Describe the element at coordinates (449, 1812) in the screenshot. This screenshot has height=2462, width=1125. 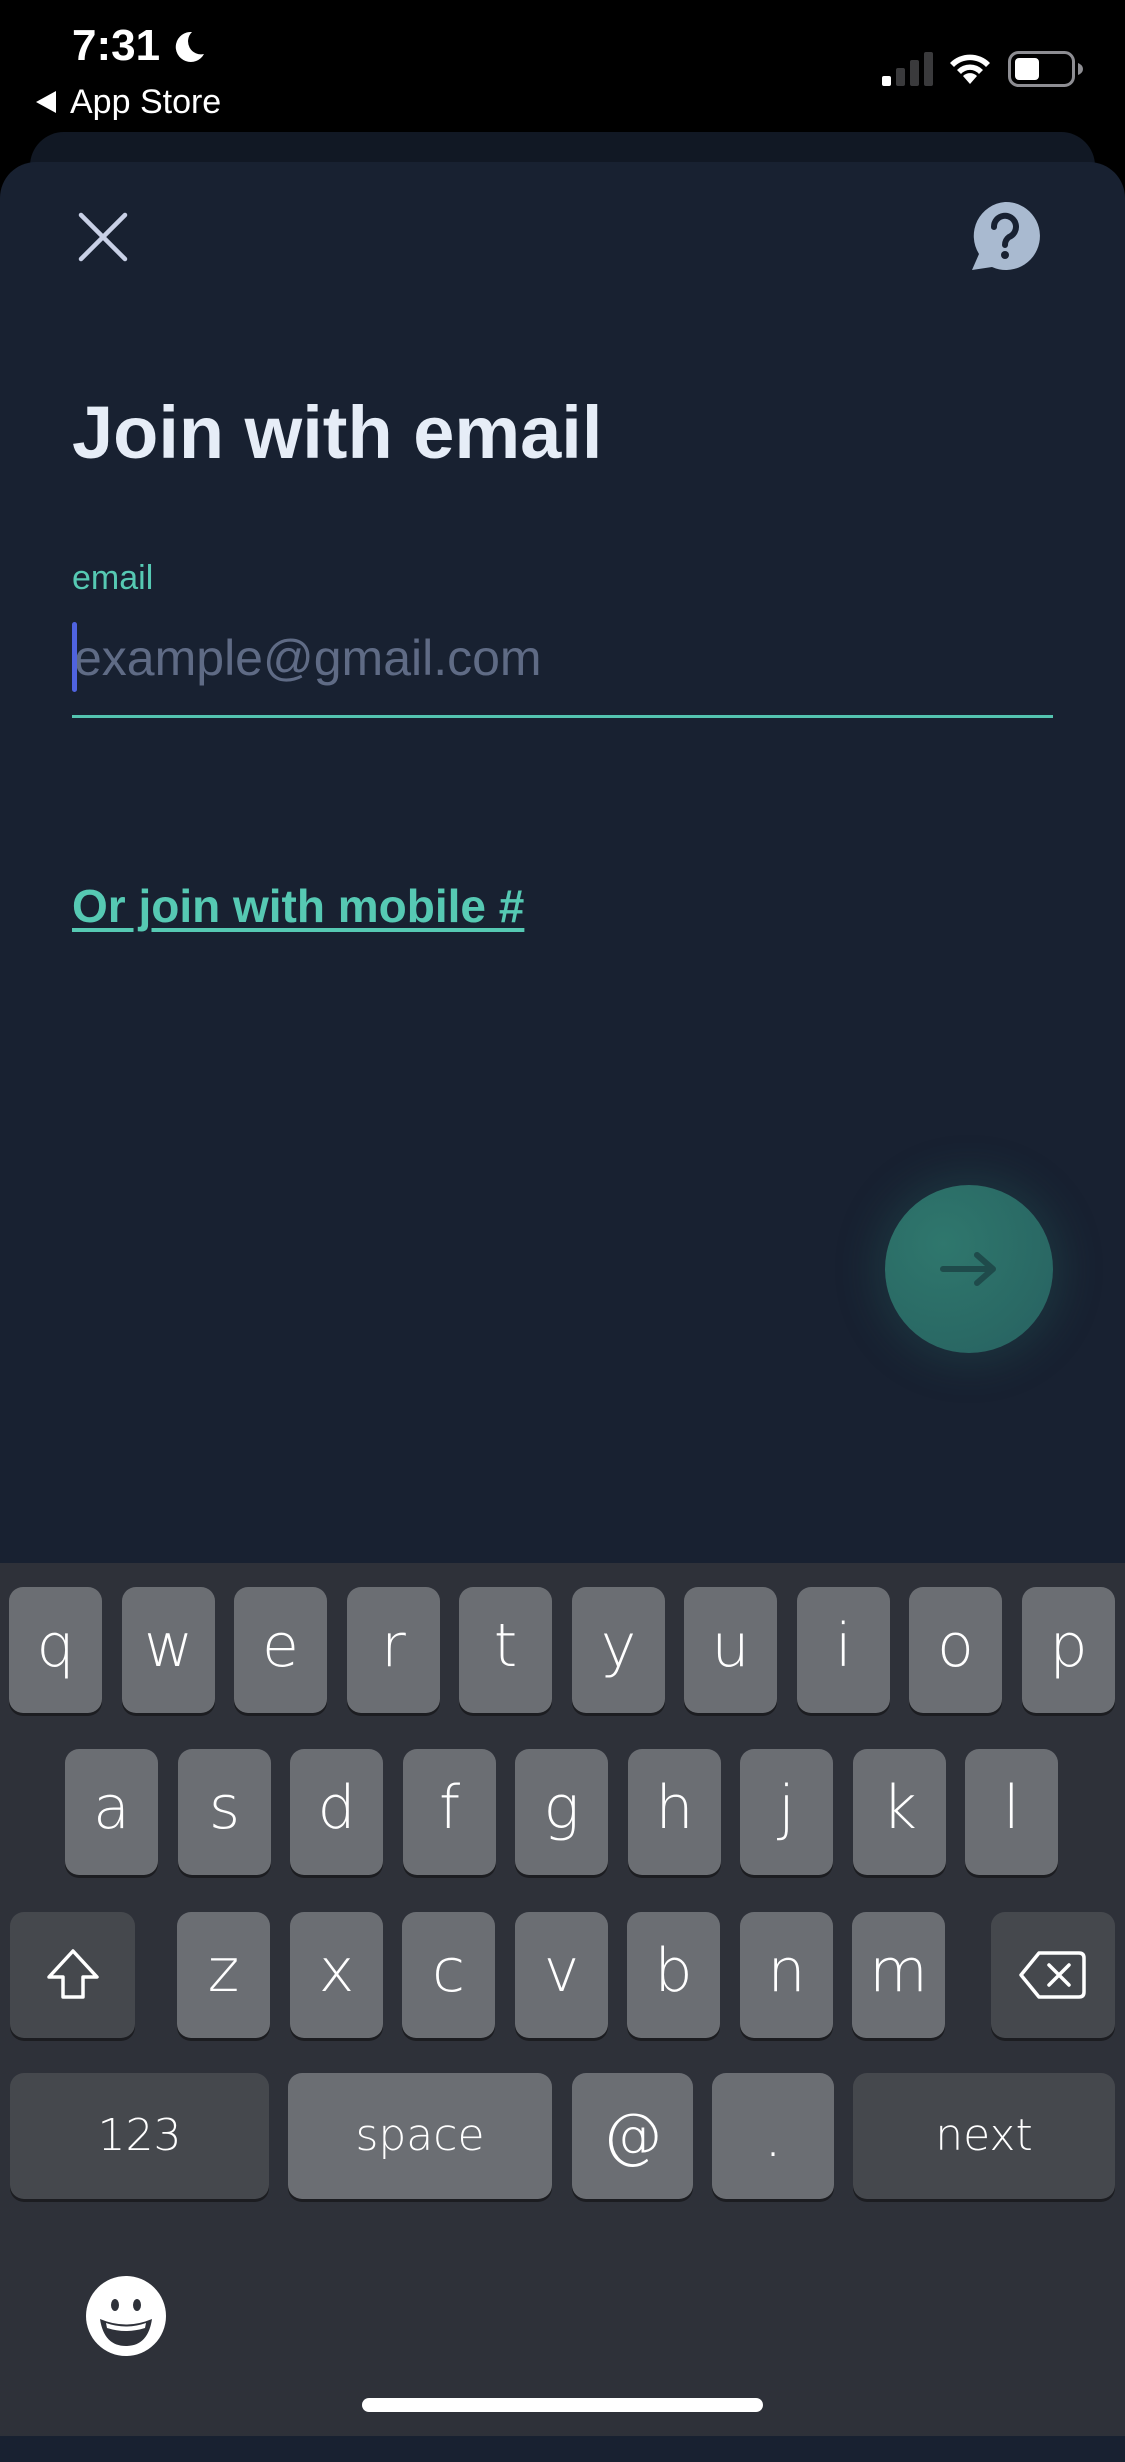
I see `key-f: f` at that location.